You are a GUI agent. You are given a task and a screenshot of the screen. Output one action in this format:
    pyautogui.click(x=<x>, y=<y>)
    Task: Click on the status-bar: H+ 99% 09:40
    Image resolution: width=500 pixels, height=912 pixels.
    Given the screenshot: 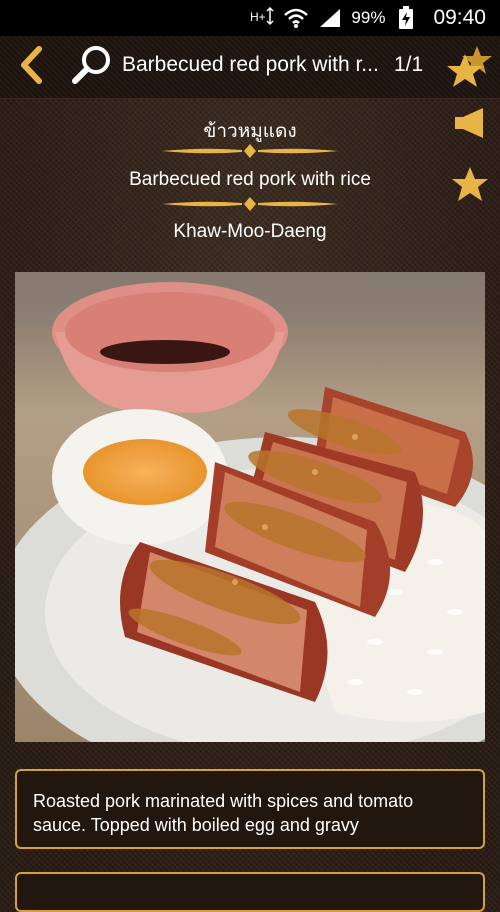 What is the action you would take?
    pyautogui.click(x=250, y=18)
    